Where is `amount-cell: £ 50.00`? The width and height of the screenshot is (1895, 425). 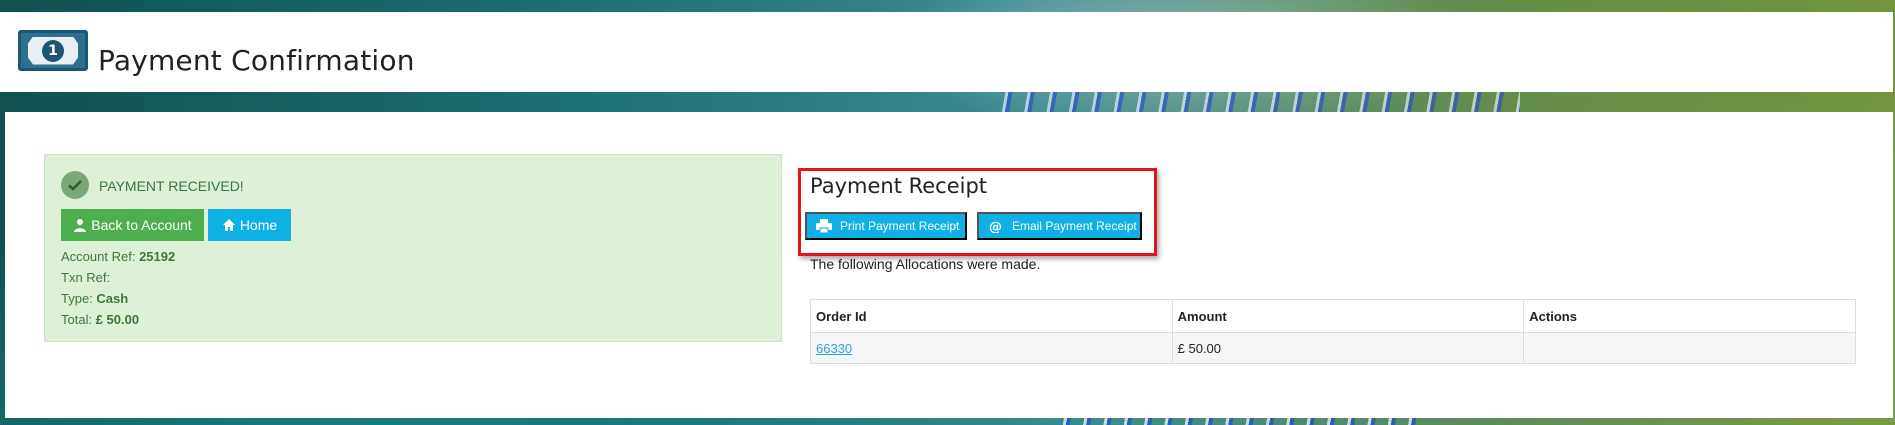 amount-cell: £ 50.00 is located at coordinates (1348, 348).